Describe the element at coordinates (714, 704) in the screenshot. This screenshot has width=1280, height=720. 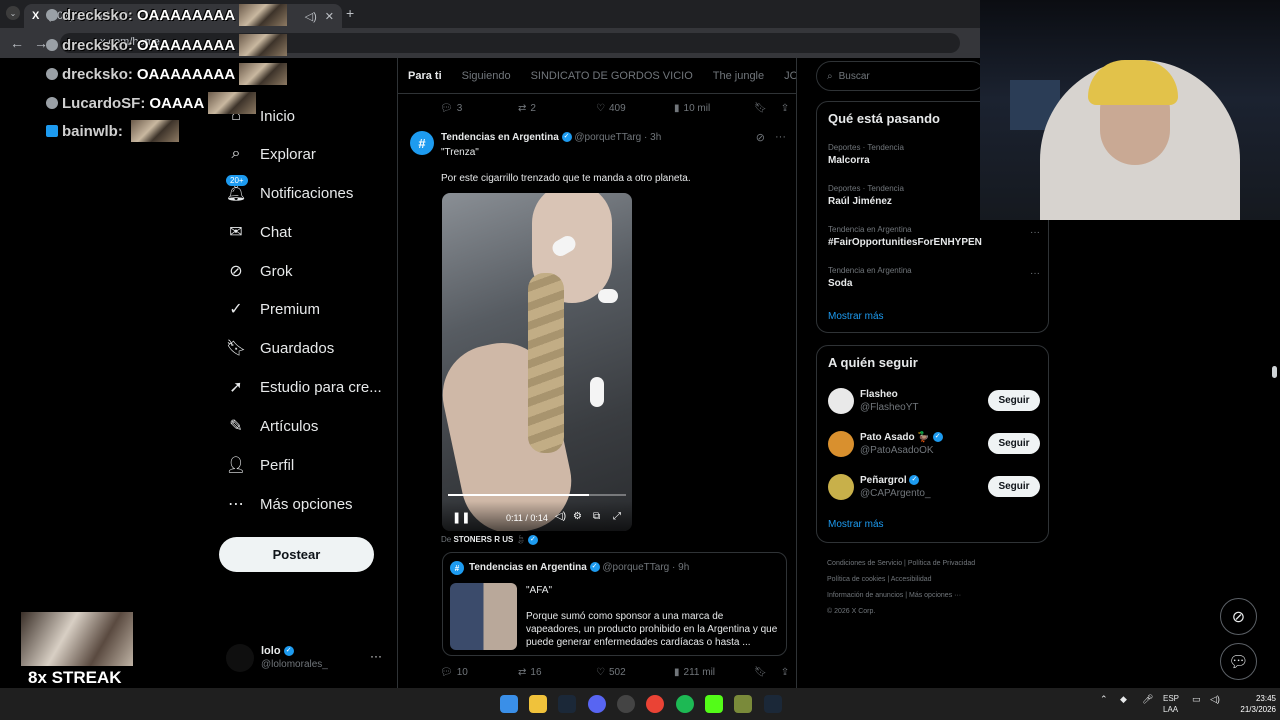
I see `kick-icon` at that location.